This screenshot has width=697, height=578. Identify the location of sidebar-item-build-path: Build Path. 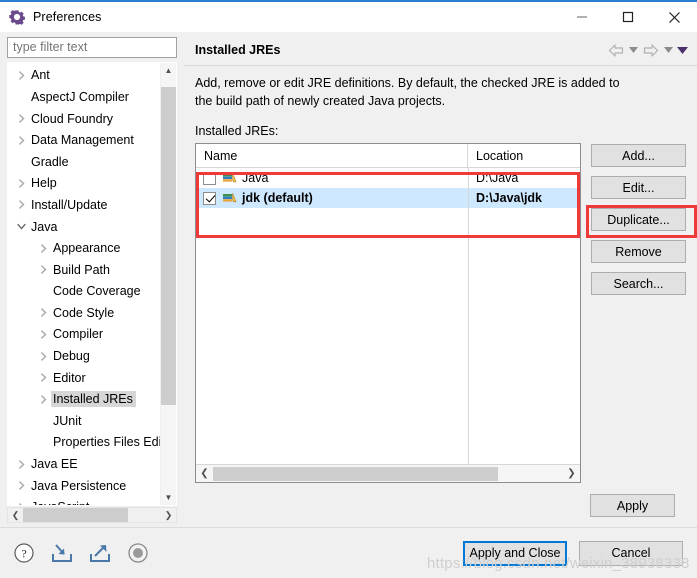
(84, 270).